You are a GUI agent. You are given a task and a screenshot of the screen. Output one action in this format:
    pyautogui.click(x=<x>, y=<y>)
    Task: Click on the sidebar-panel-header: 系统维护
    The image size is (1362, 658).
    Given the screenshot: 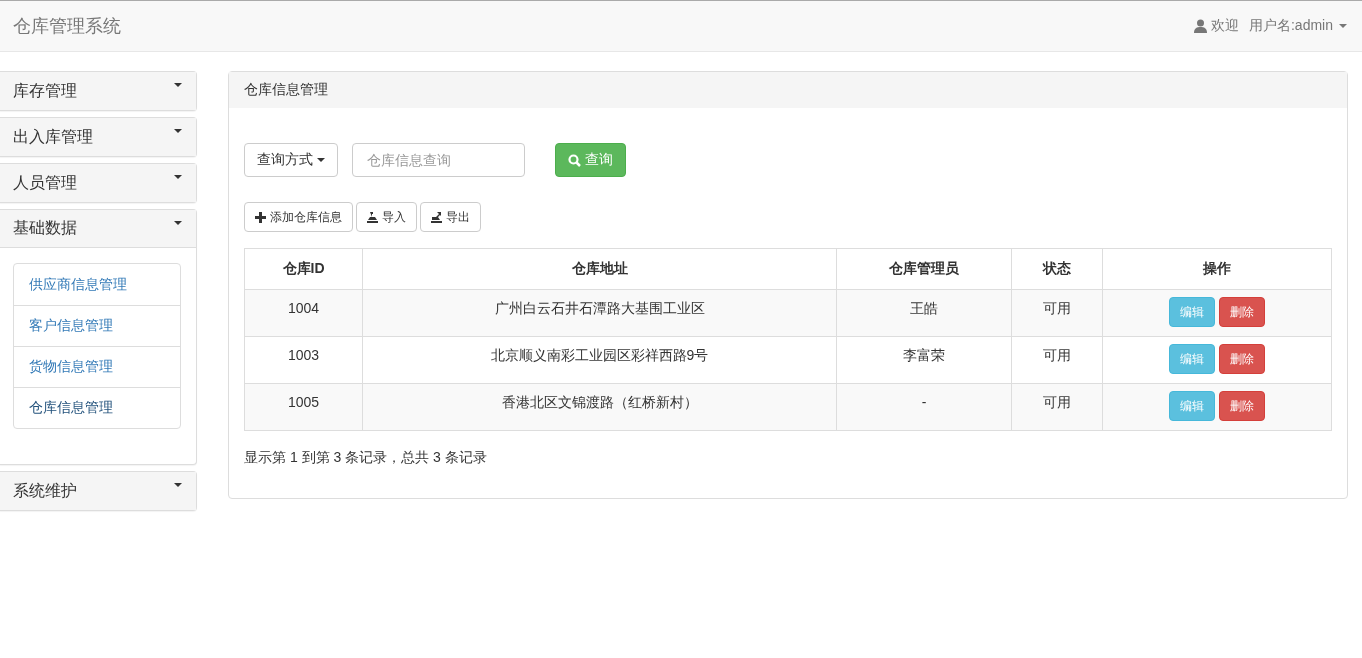 What is the action you would take?
    pyautogui.click(x=98, y=491)
    